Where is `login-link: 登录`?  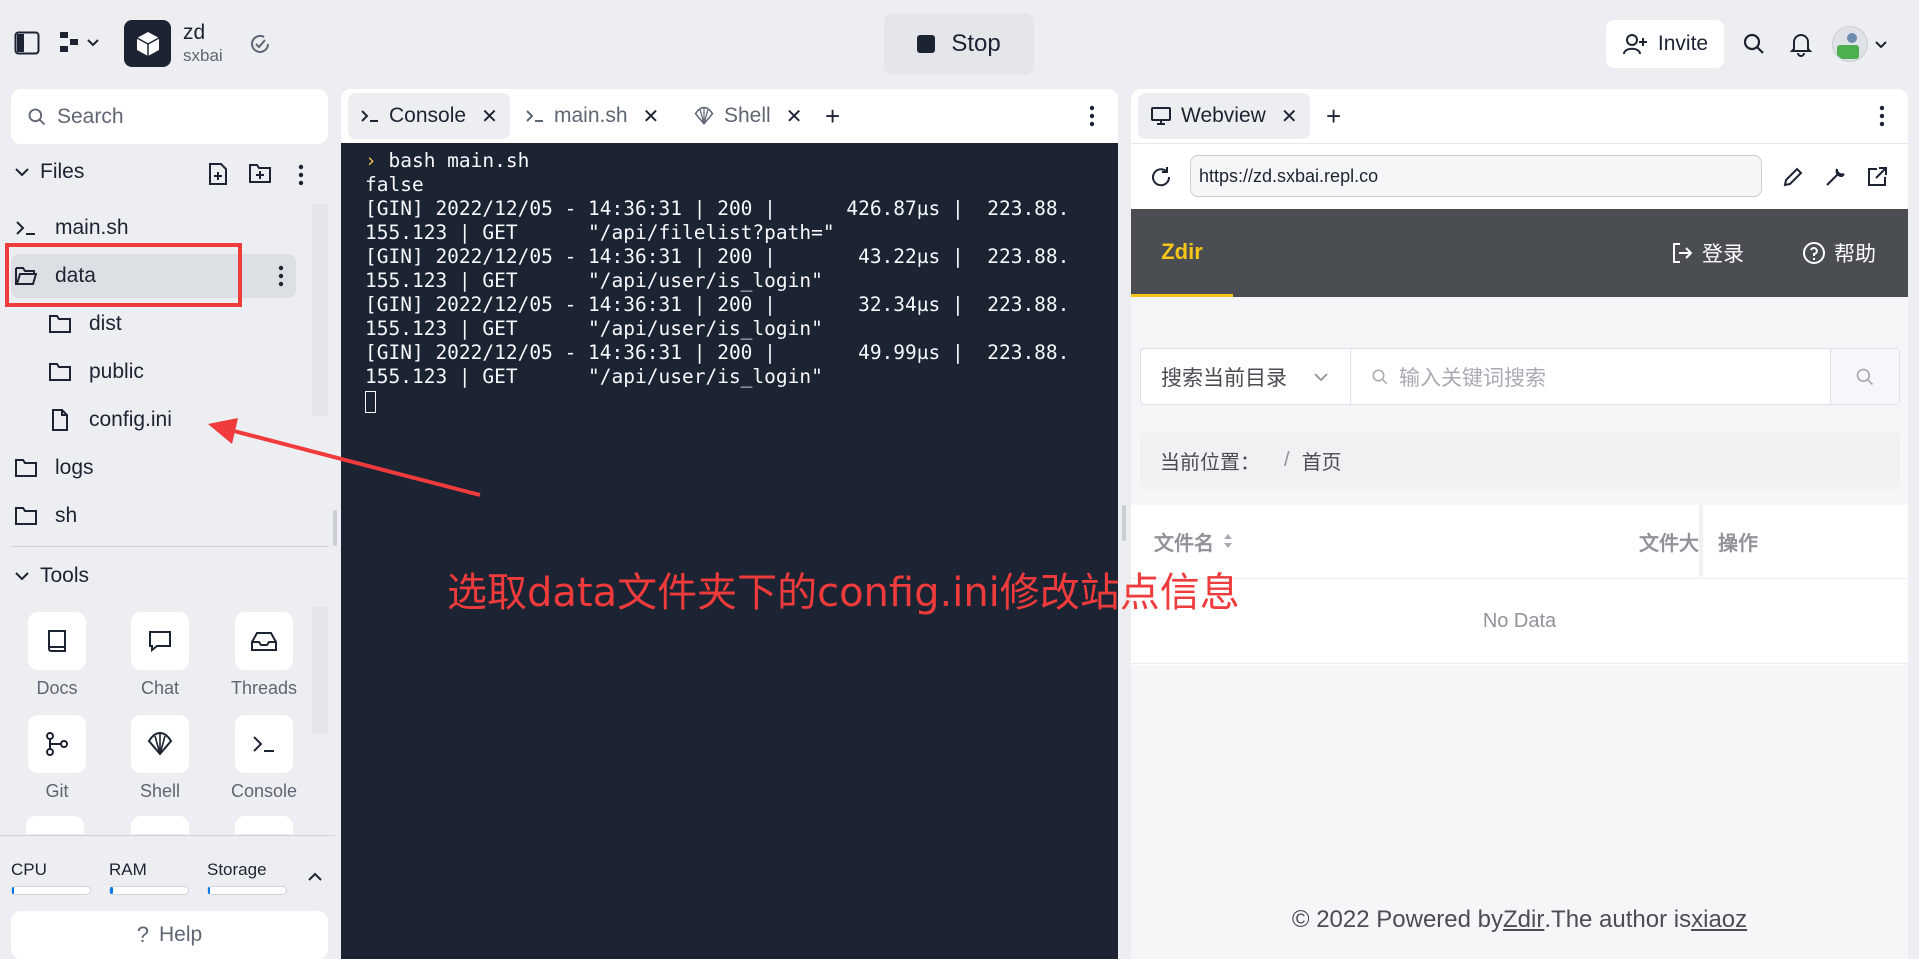 login-link: 登录 is located at coordinates (1707, 253).